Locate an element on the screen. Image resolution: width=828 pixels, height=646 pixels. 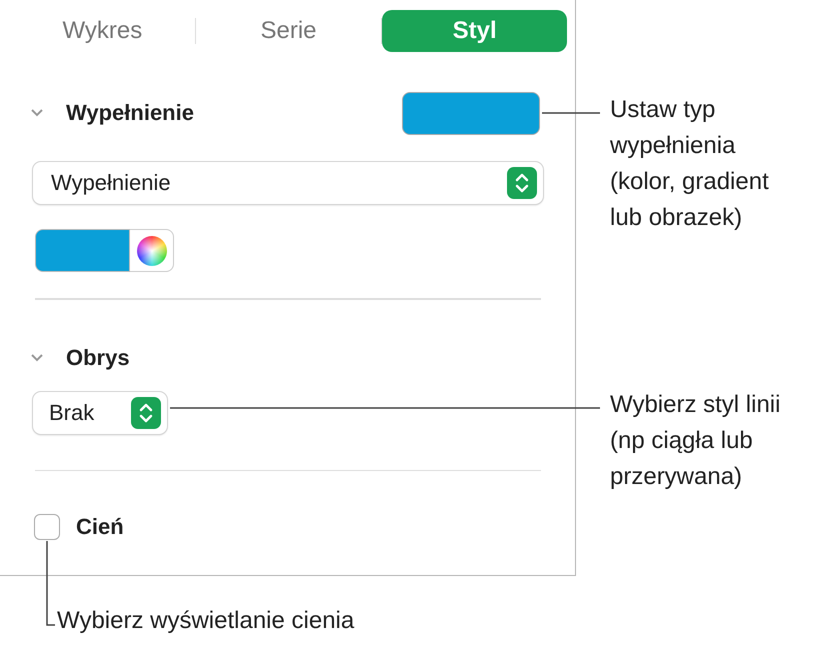
callout-text: Ustaw typ wypełnienia (kolor, gradient lub obrazek) is located at coordinates (689, 164).